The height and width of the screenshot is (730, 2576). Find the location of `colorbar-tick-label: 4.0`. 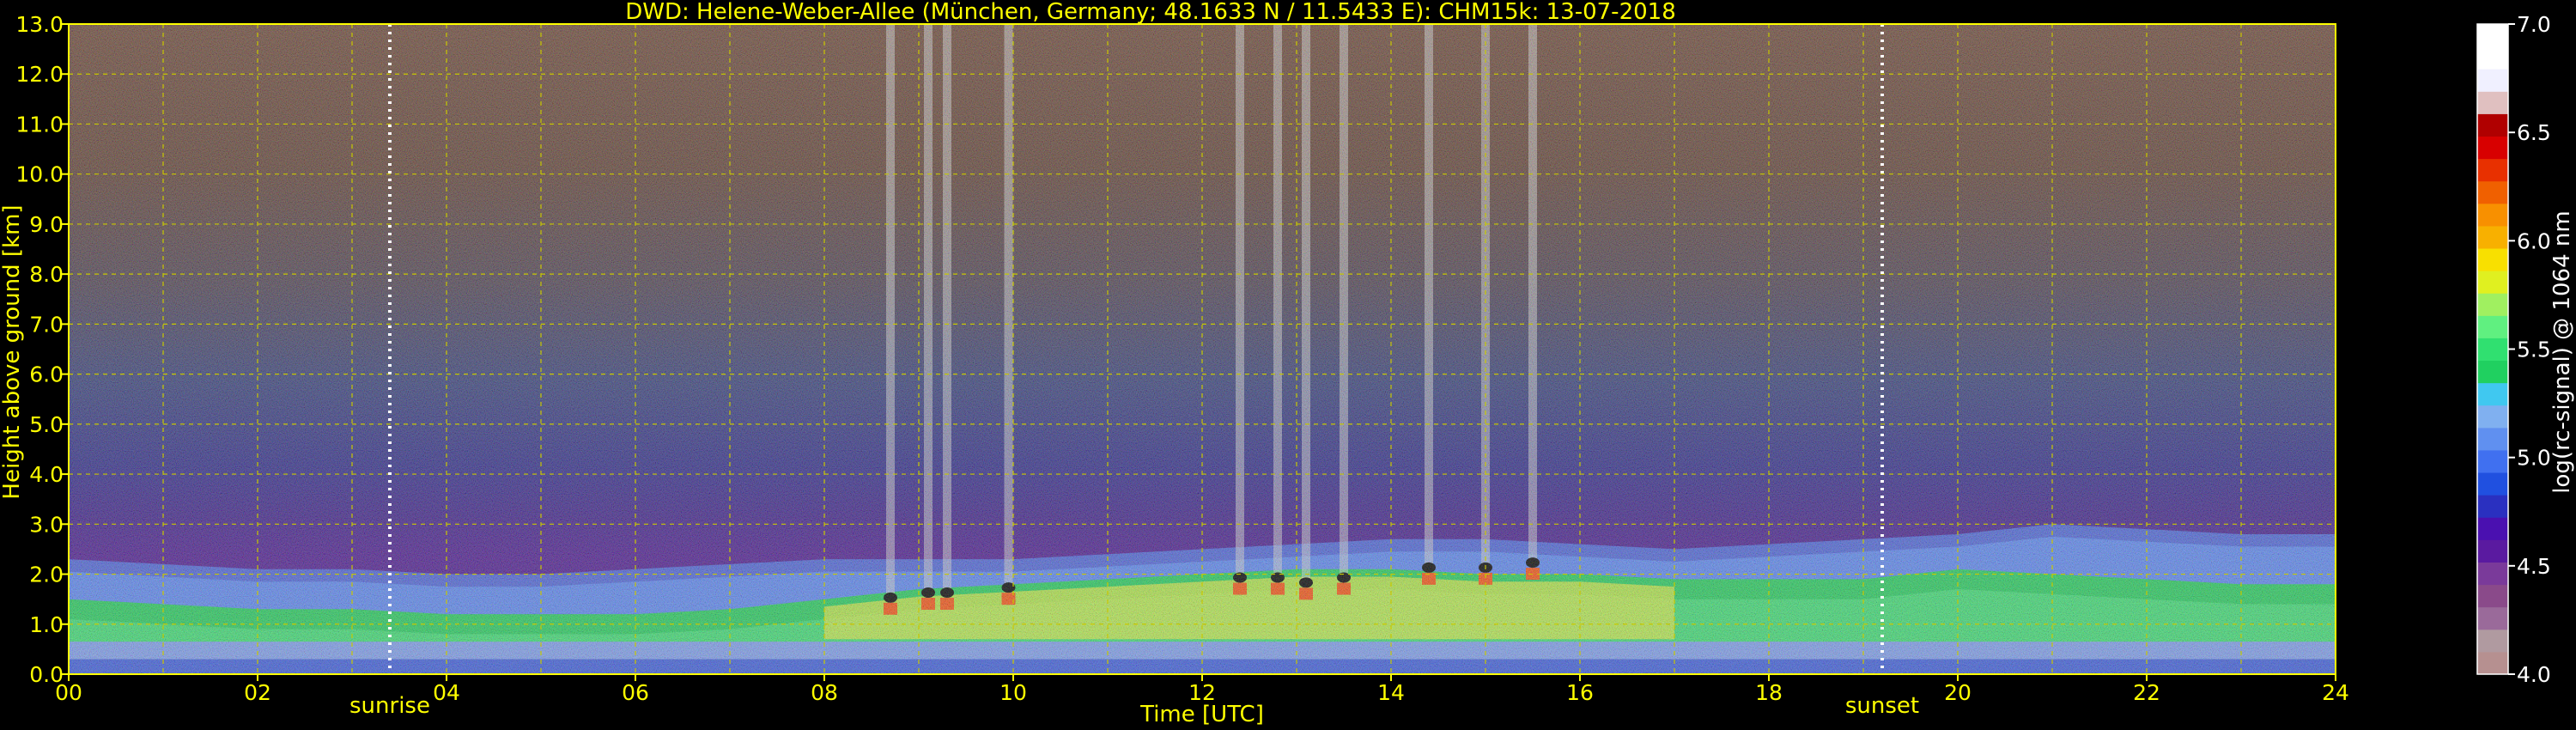

colorbar-tick-label: 4.0 is located at coordinates (2534, 674).